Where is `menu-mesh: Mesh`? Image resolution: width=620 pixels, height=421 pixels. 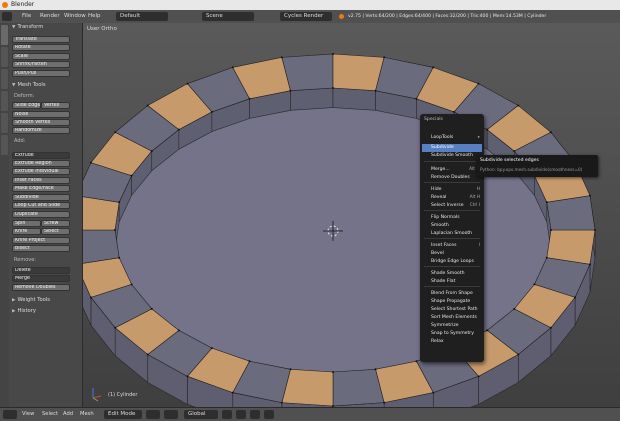 menu-mesh: Mesh is located at coordinates (87, 414).